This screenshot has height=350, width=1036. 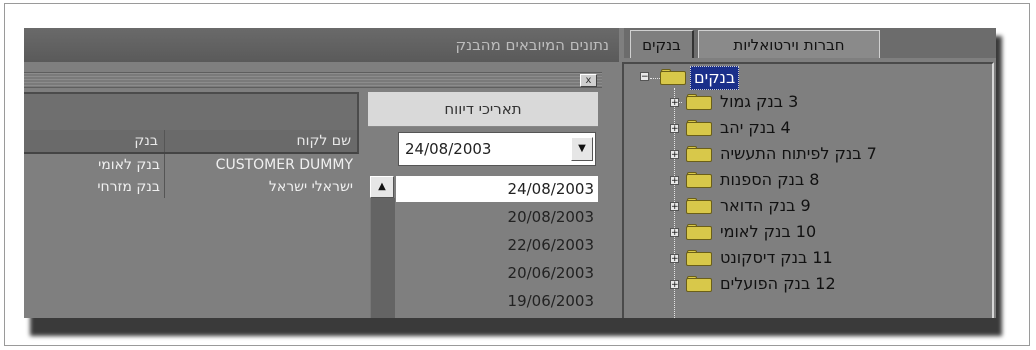 I want to click on column-header-customer-name: שם לקוח, so click(x=260, y=141).